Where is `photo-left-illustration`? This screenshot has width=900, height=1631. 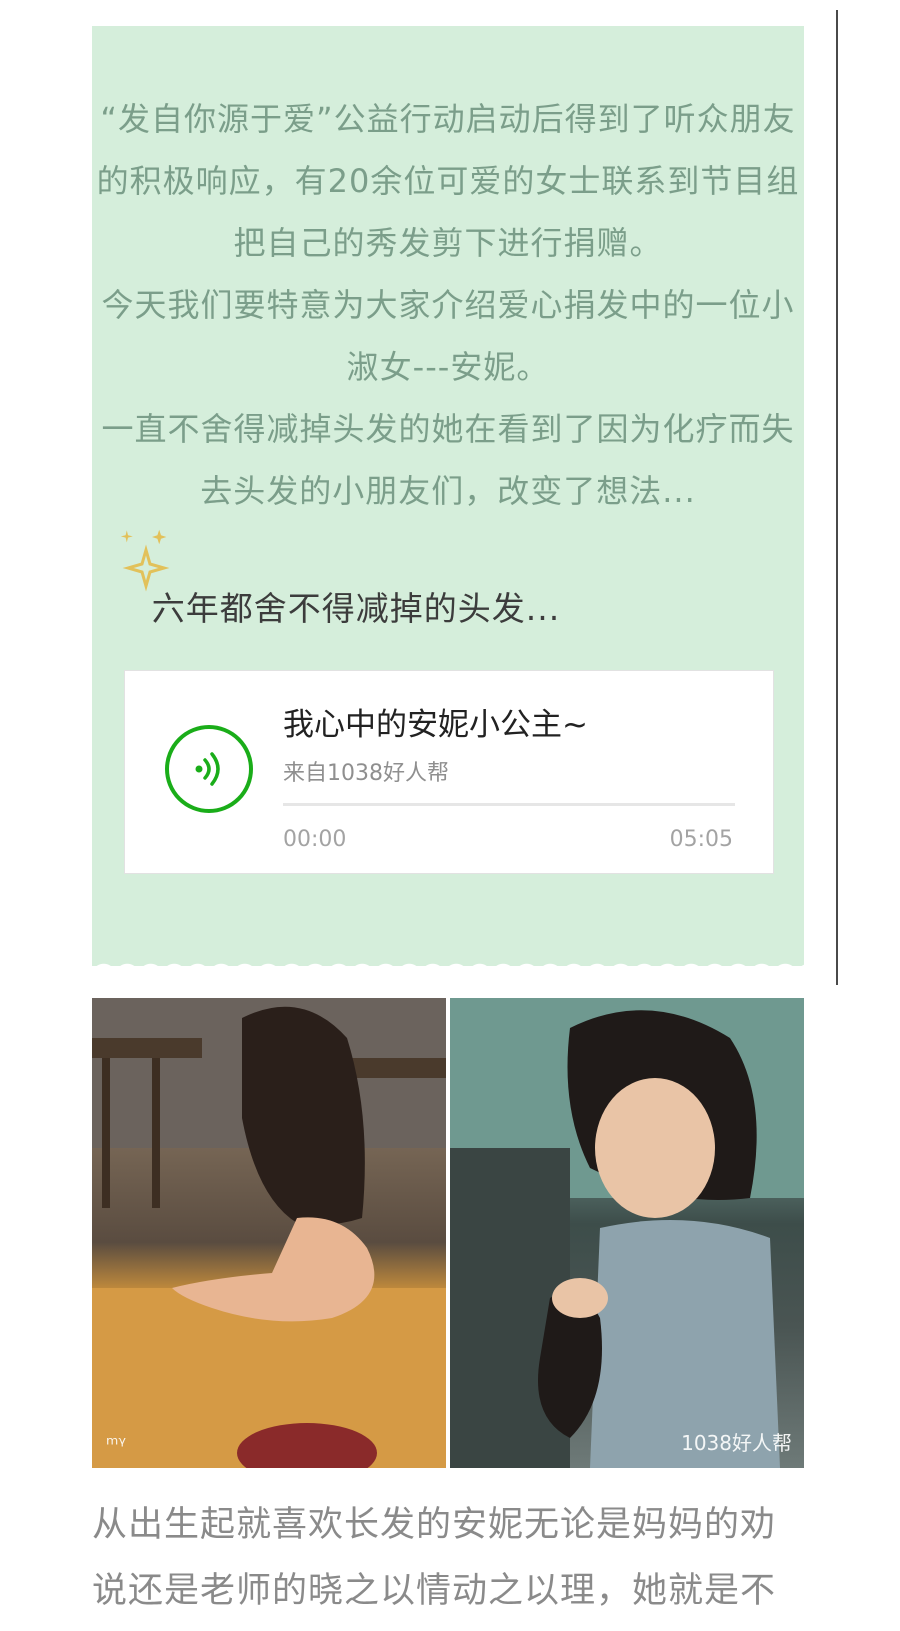
photo-left-illustration is located at coordinates (269, 1233).